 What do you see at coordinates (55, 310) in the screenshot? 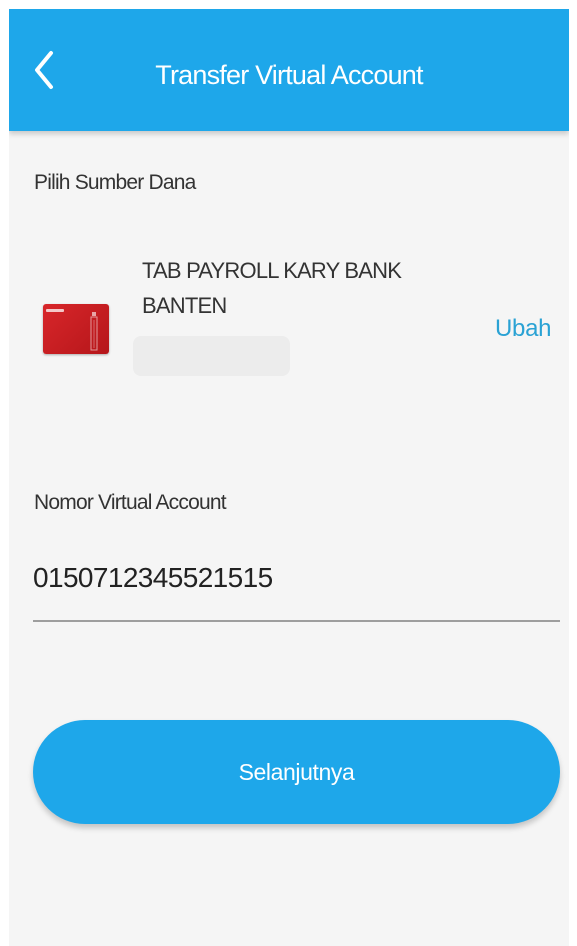
I see `card-logo` at bounding box center [55, 310].